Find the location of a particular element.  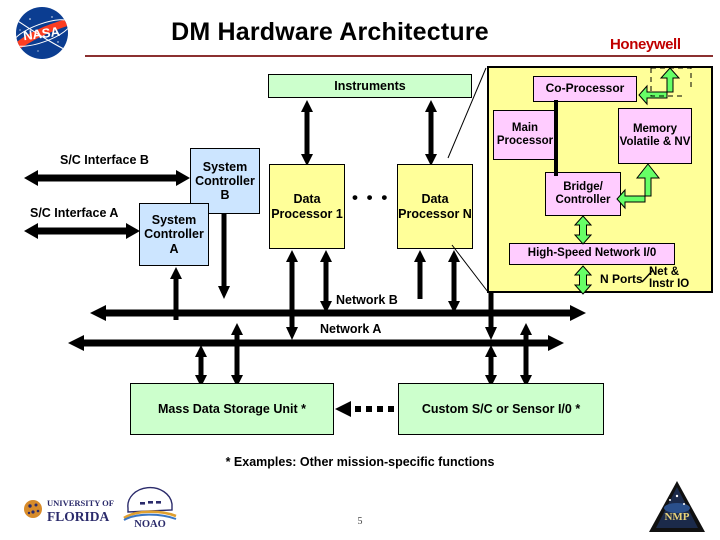

network-io-box: High-Speed Network I/0 is located at coordinates (592, 254).